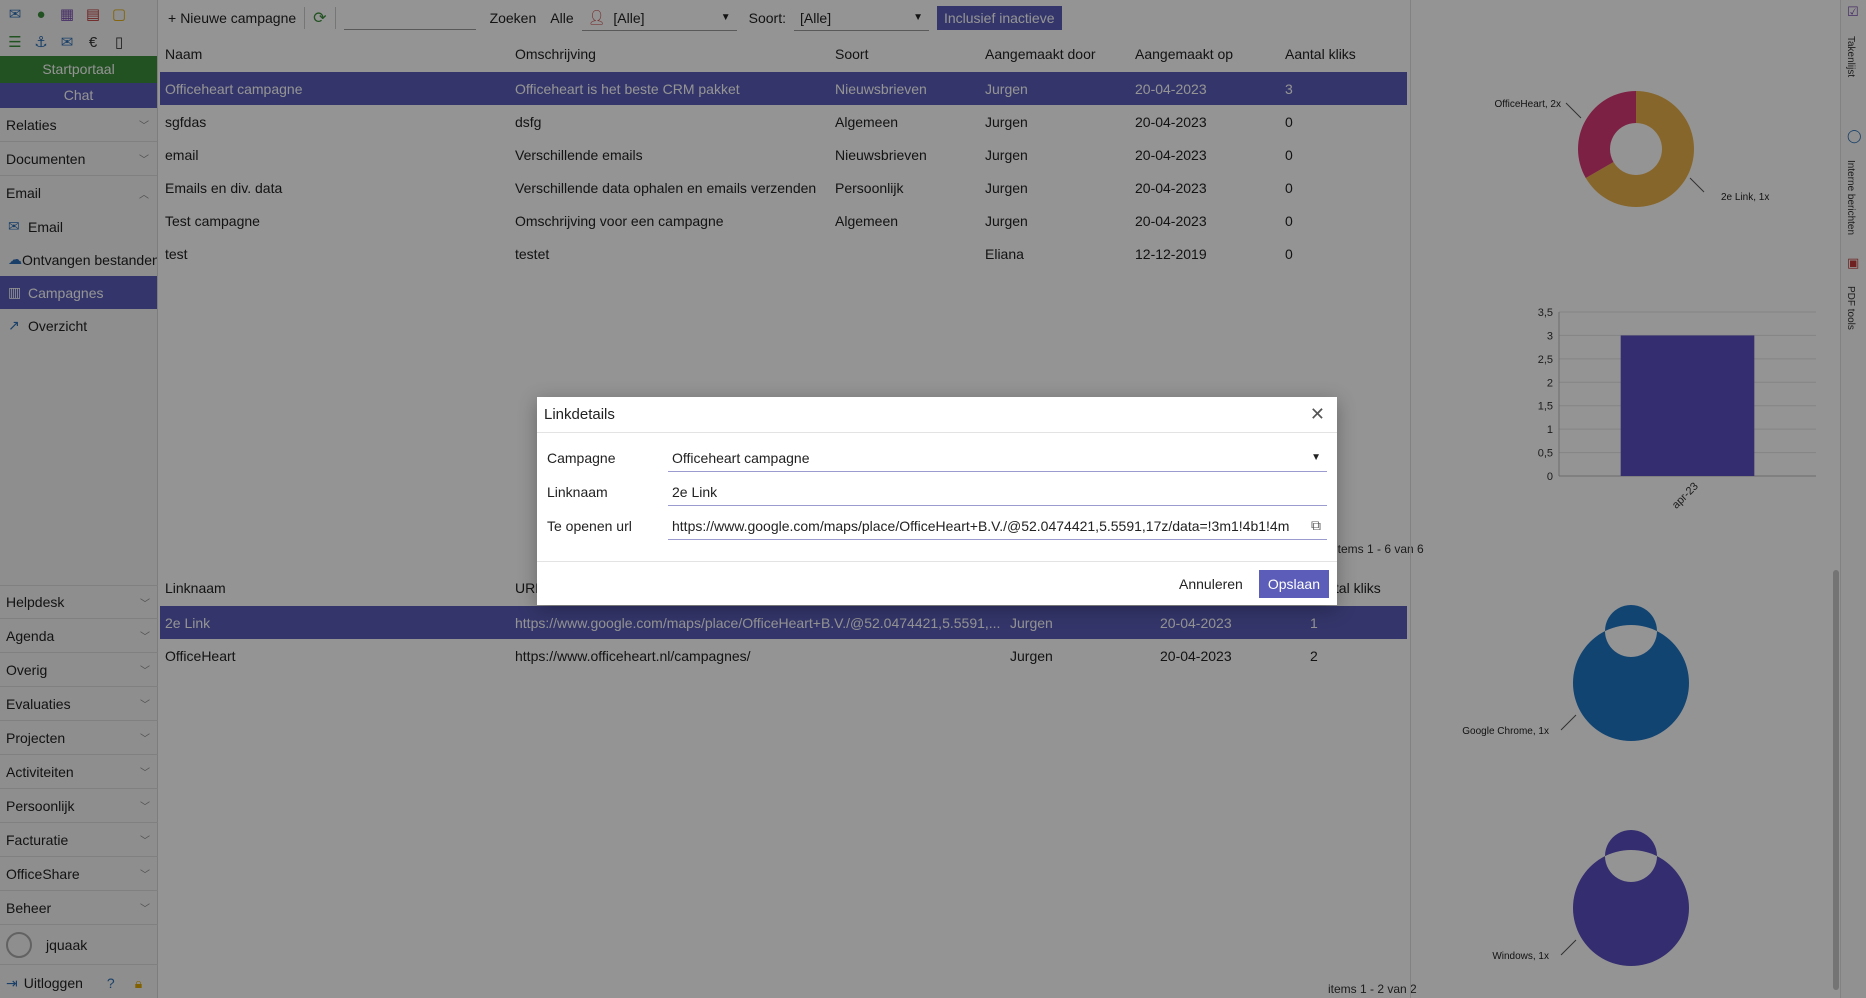 The image size is (1866, 998). I want to click on dialog-title: Linkdetails, so click(579, 414).